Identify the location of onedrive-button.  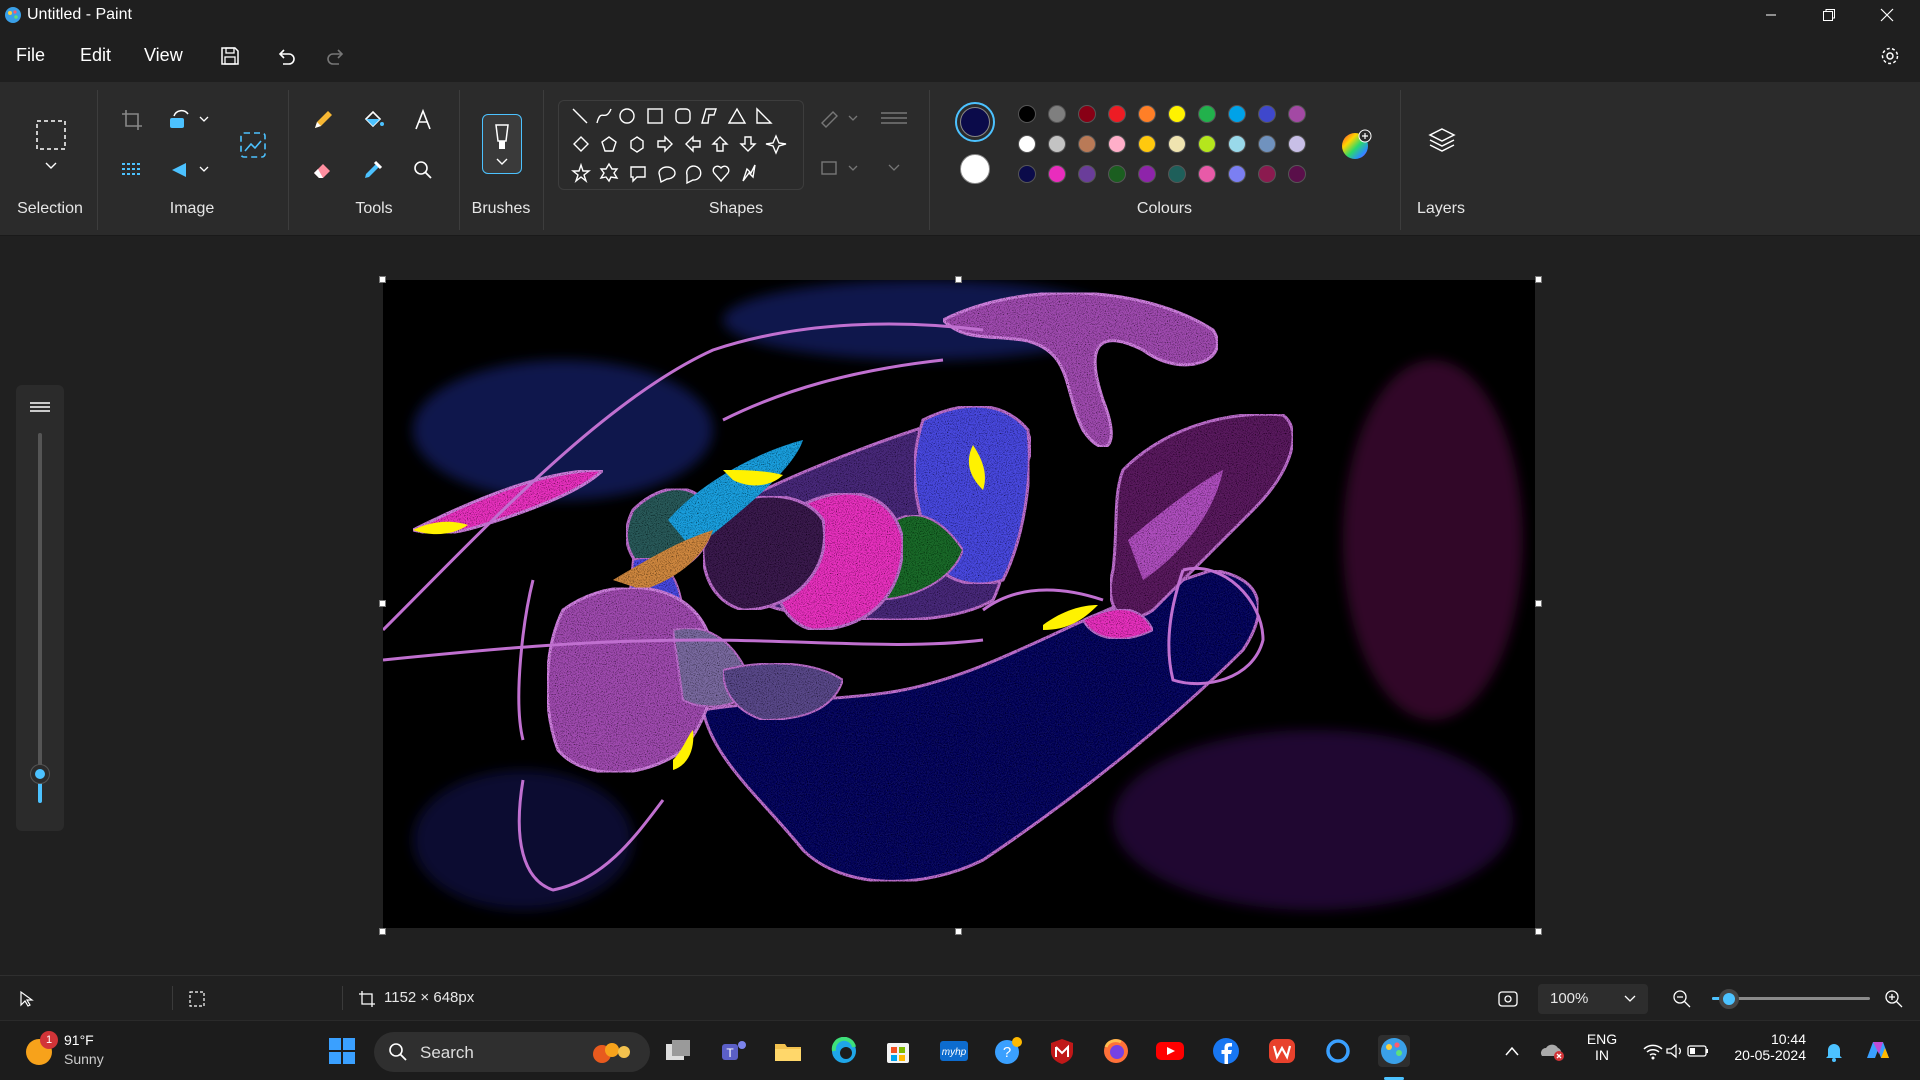
(1552, 1051).